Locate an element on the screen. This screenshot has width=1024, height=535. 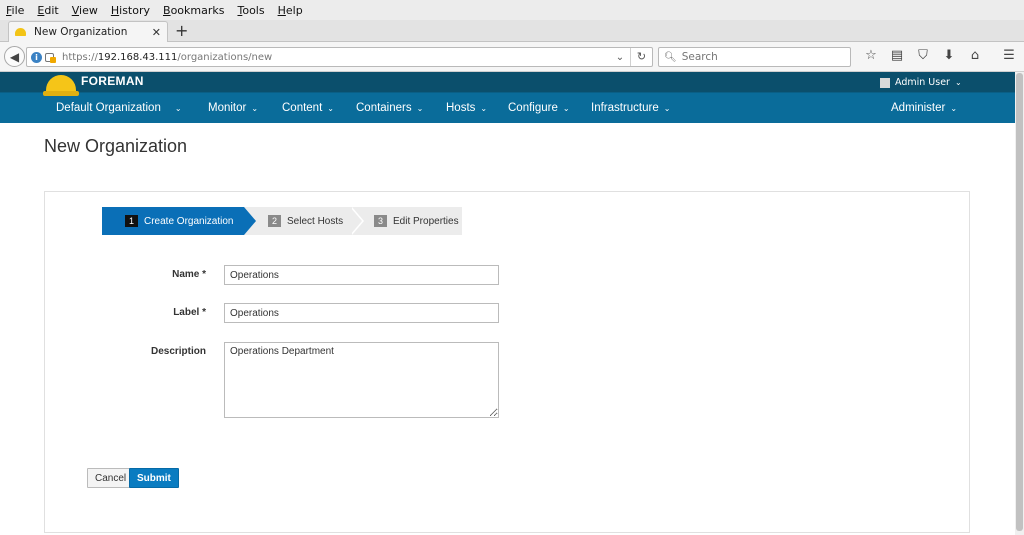
menu-help: Help is located at coordinates (290, 10).